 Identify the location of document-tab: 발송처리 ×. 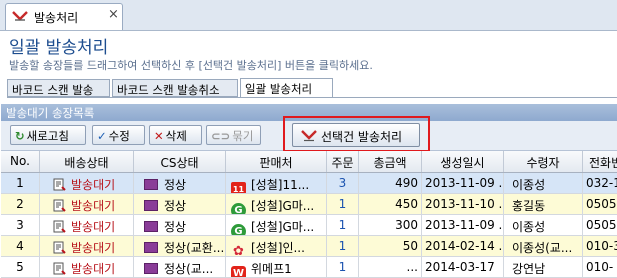
(64, 16).